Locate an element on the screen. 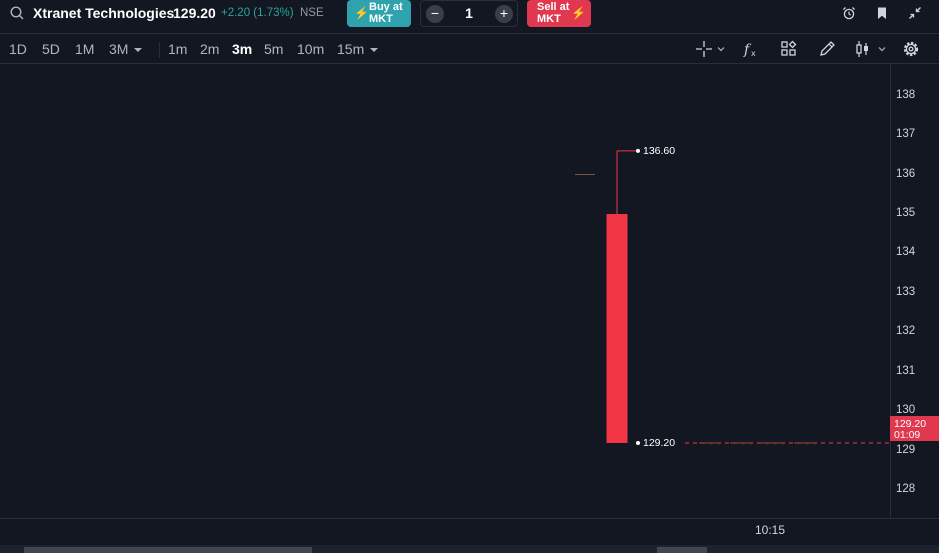  symbol-name: Xtranet Technologies is located at coordinates (103, 13).